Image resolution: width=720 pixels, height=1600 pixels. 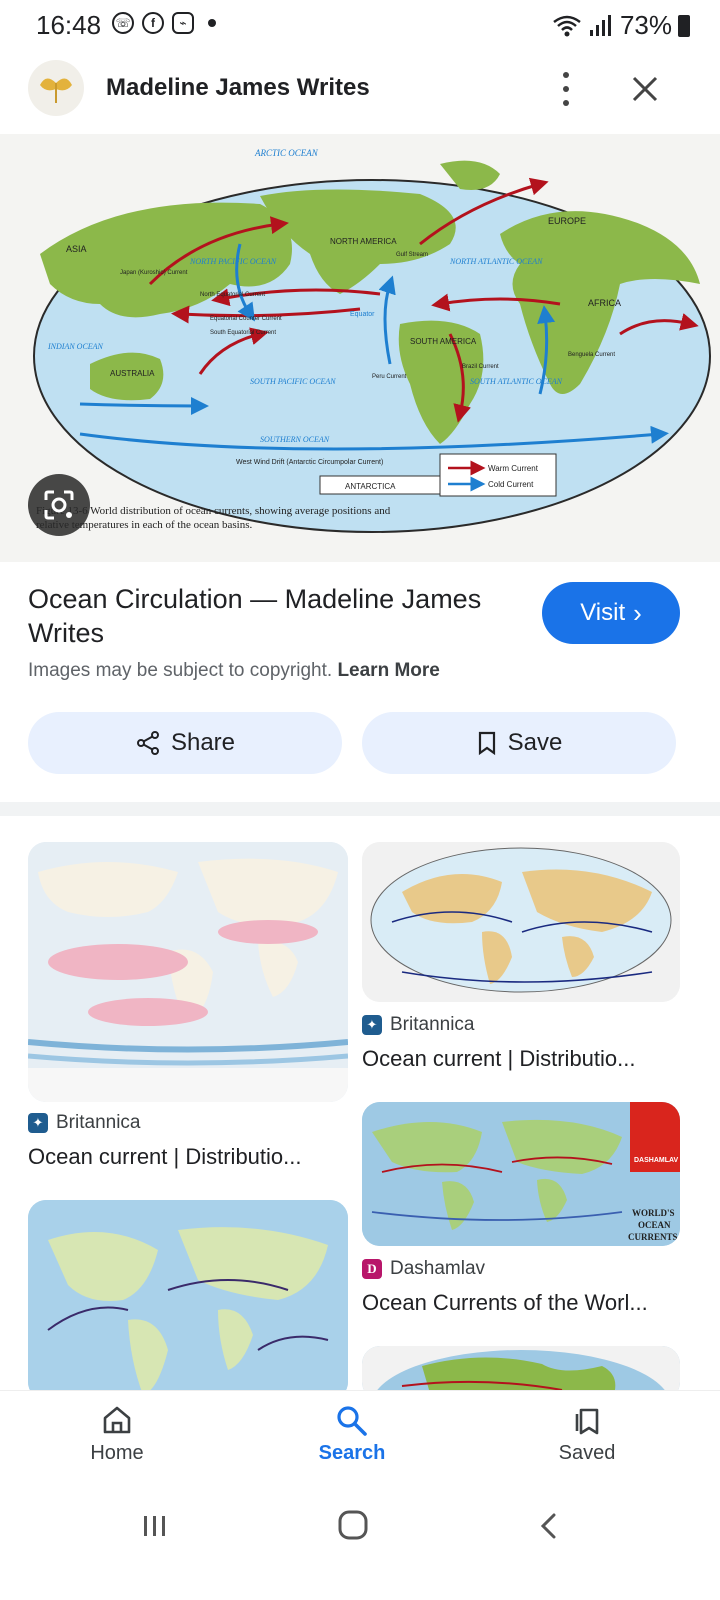 What do you see at coordinates (566, 89) in the screenshot?
I see `more-options-icon` at bounding box center [566, 89].